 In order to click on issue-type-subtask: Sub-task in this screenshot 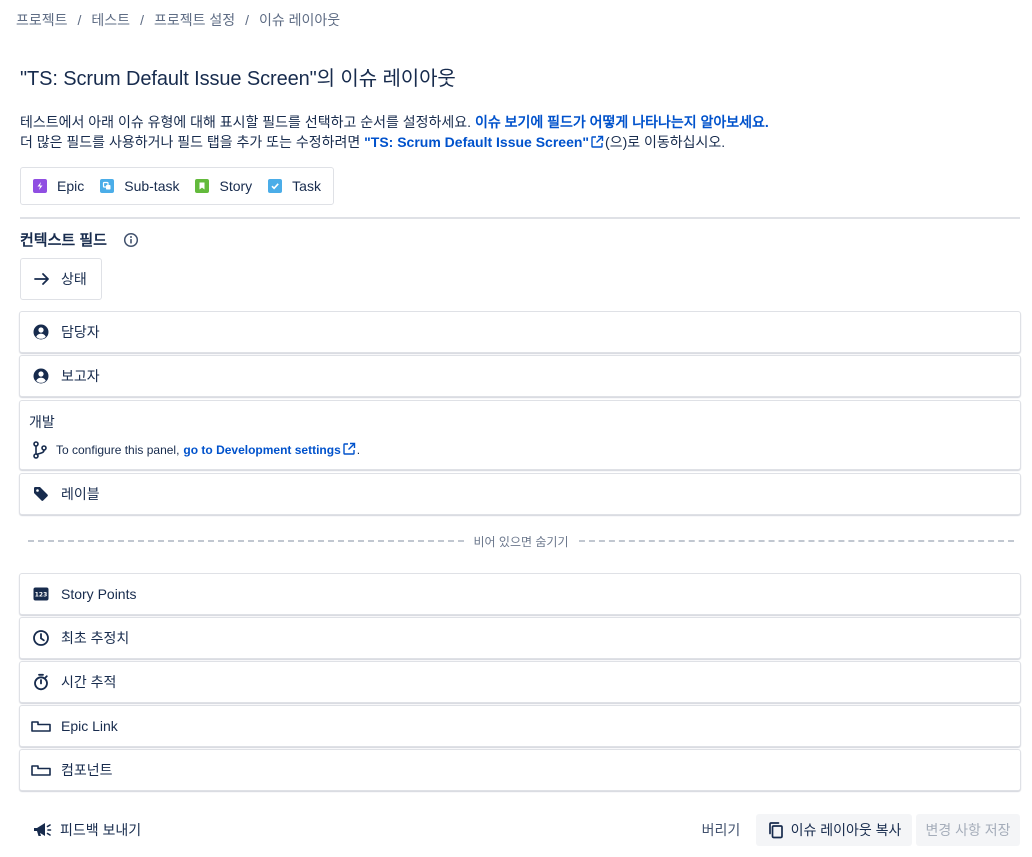, I will do `click(139, 186)`.